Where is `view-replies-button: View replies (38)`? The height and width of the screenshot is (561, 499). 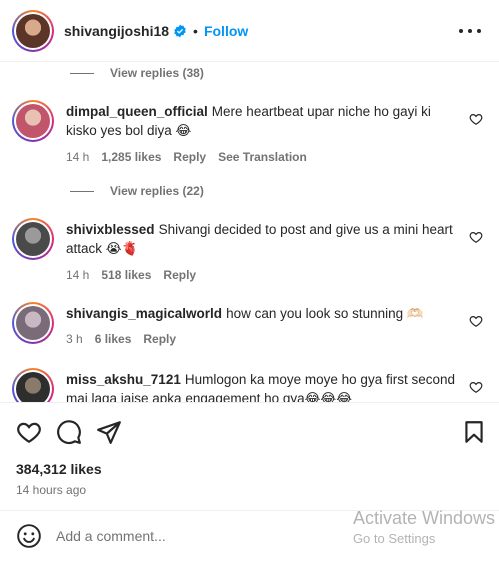 view-replies-button: View replies (38) is located at coordinates (137, 73).